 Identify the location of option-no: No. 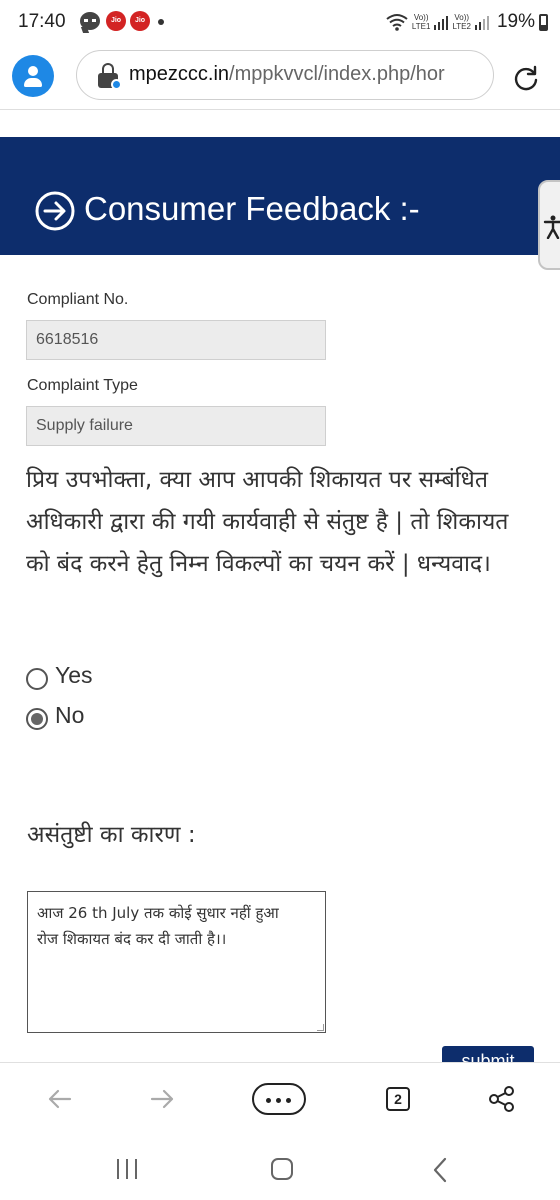
(55, 715).